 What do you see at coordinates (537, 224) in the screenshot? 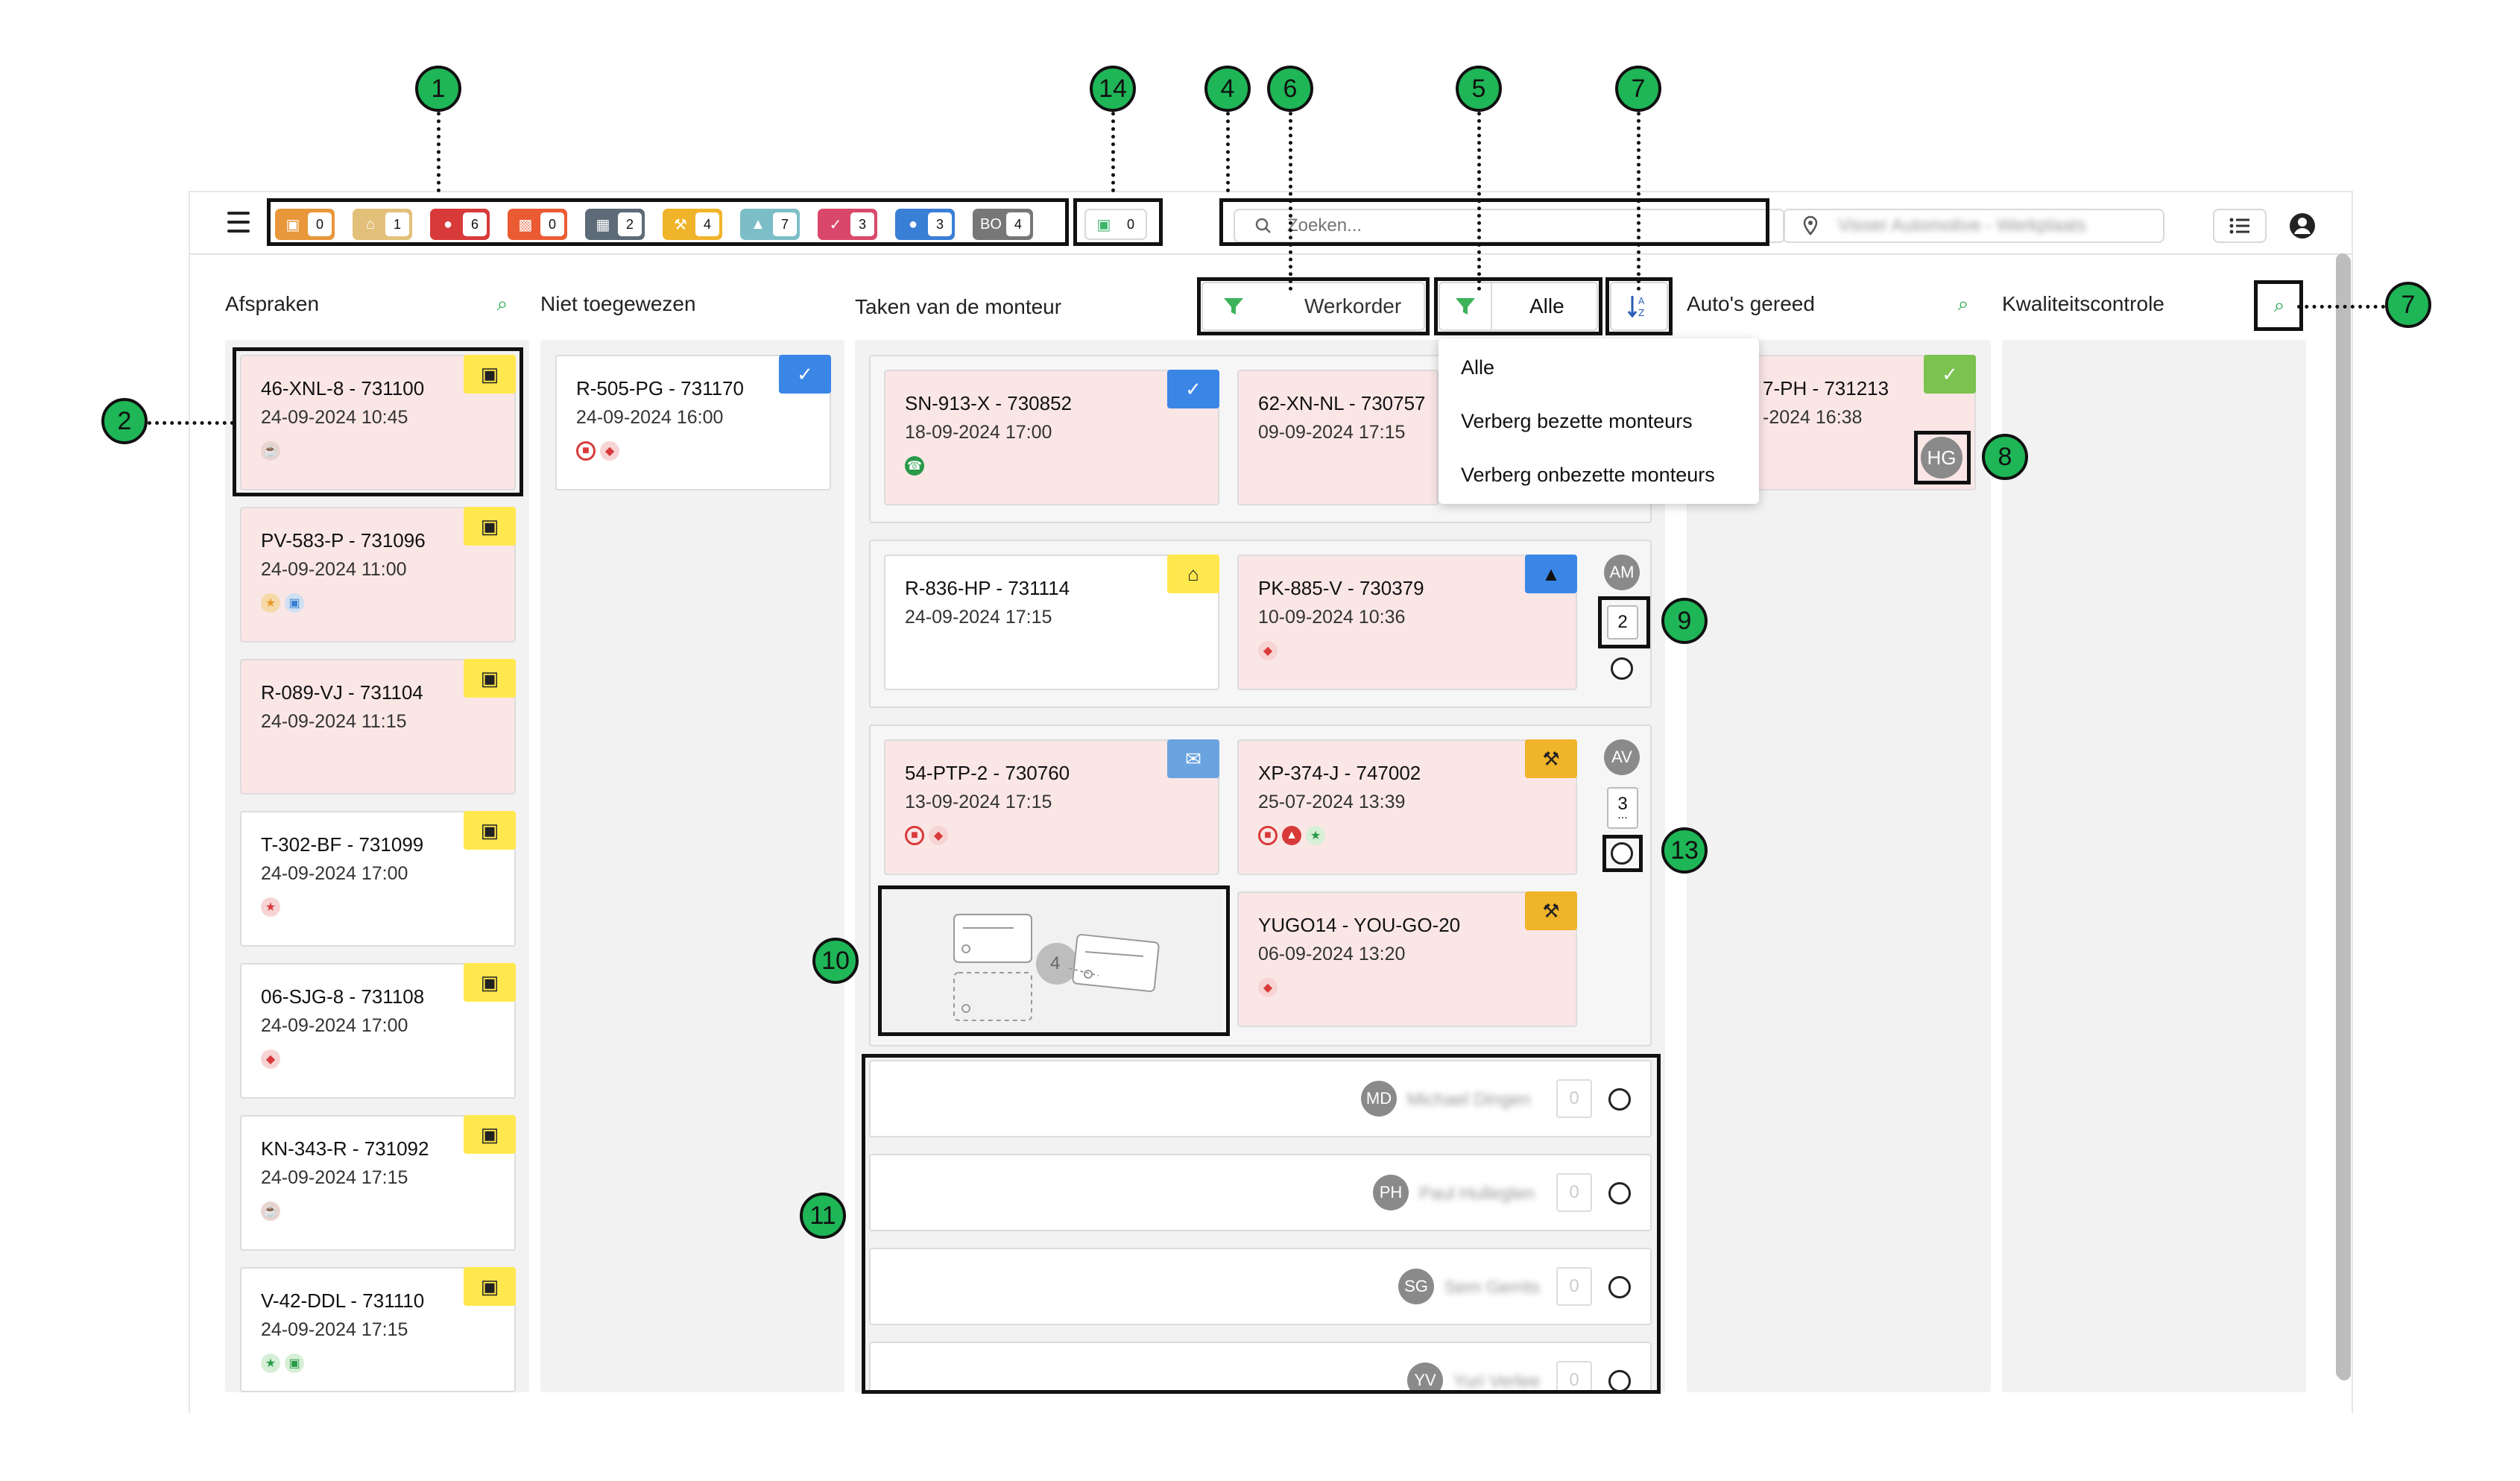
I see `status-badge-image: ▩ 0` at bounding box center [537, 224].